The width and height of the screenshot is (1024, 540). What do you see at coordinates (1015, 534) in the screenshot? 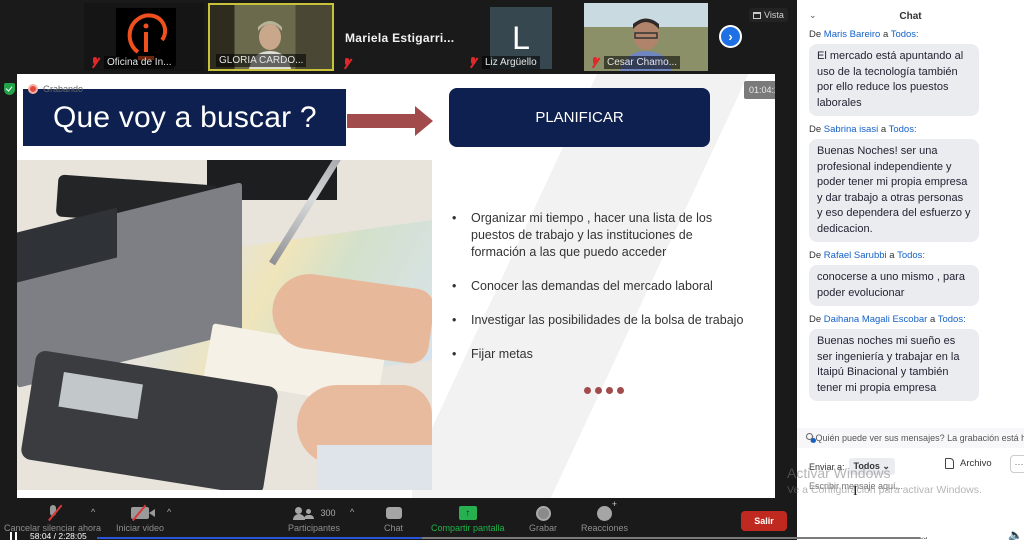
I see `volume-icon: 🔈` at bounding box center [1015, 534].